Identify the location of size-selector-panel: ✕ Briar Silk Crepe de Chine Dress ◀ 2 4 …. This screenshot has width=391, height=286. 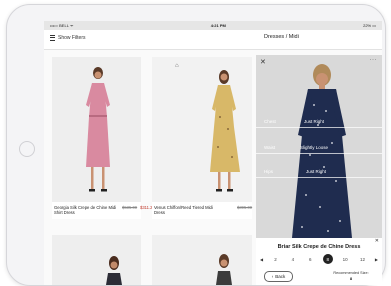
(319, 261).